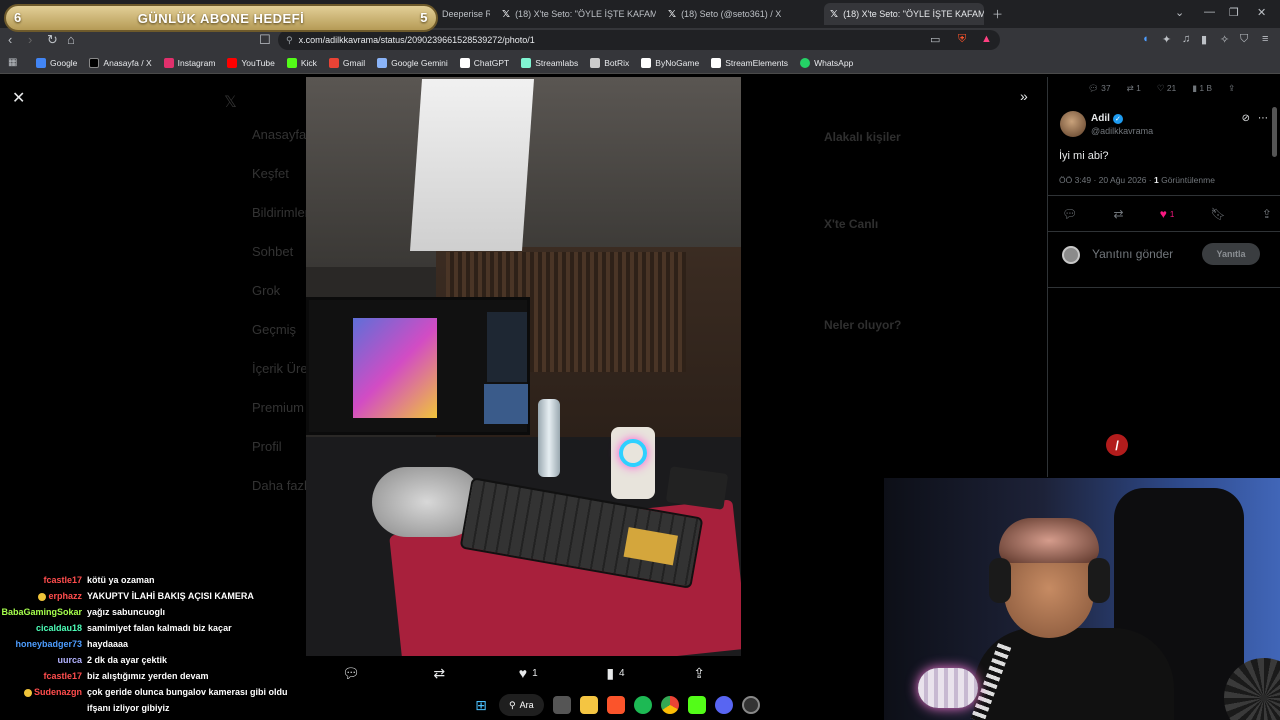 The image size is (1280, 720). Describe the element at coordinates (699, 673) in the screenshot. I see `share-button: ⇪` at that location.